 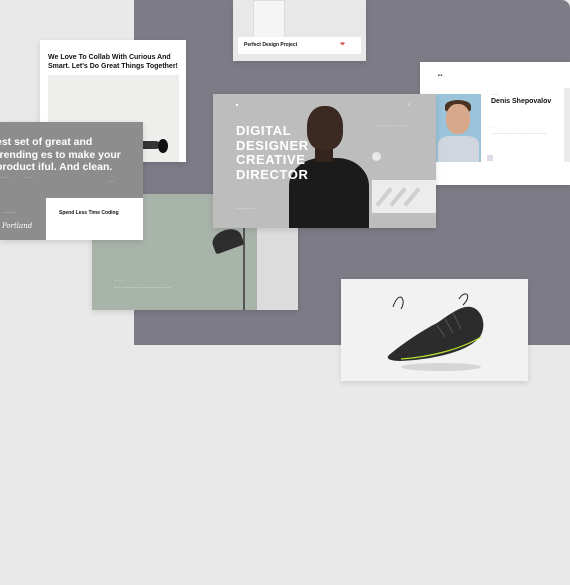 I want to click on play-icon, so click(x=376, y=156).